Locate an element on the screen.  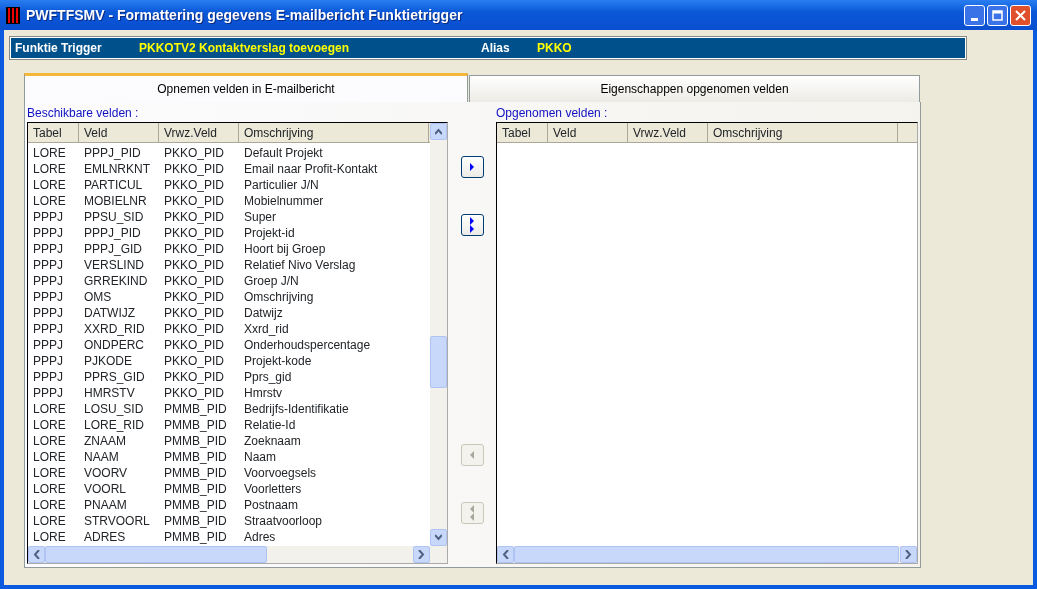
vertical-scrollbar is located at coordinates (438, 334).